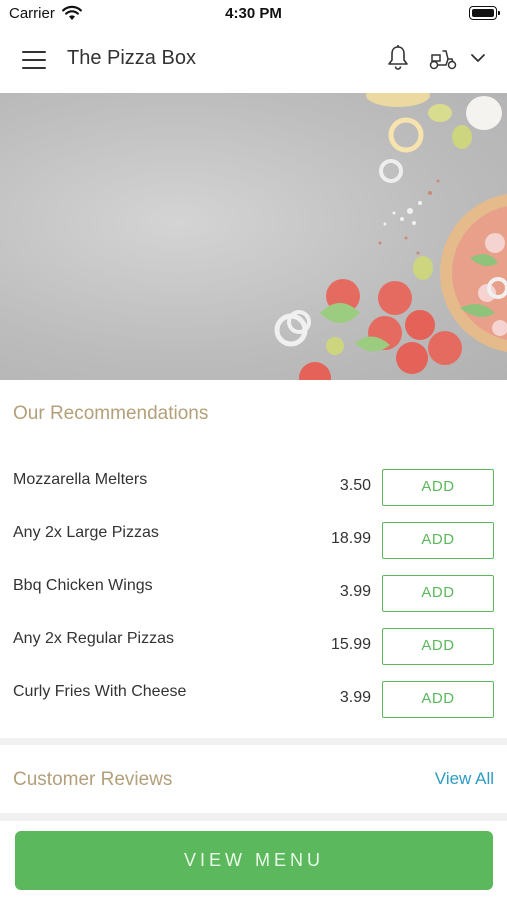  What do you see at coordinates (443, 59) in the screenshot?
I see `delivery-scooter-icon` at bounding box center [443, 59].